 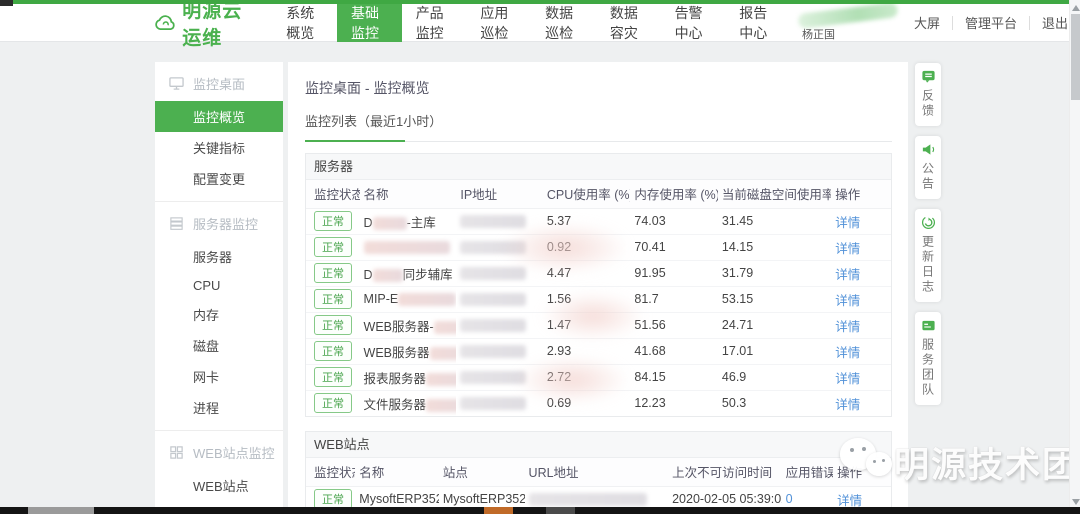 What do you see at coordinates (219, 407) in the screenshot?
I see `sidebar-item: 进程` at bounding box center [219, 407].